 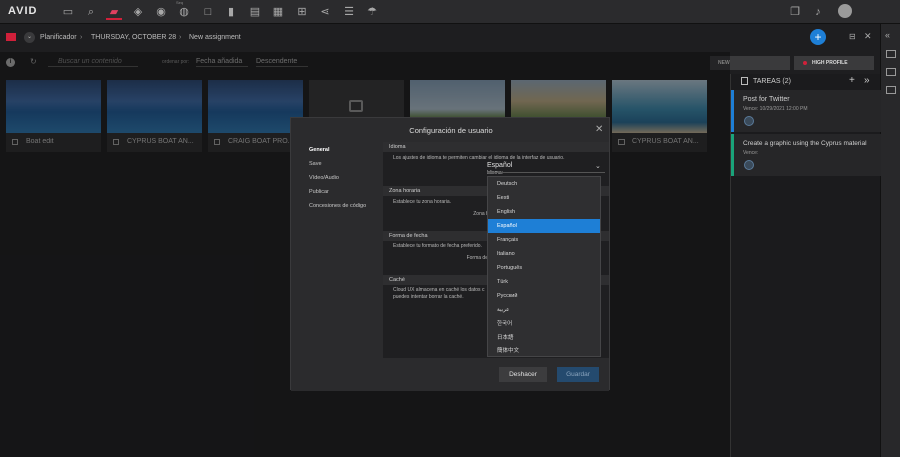 I want to click on search-icon: ⌕, so click(x=91, y=12).